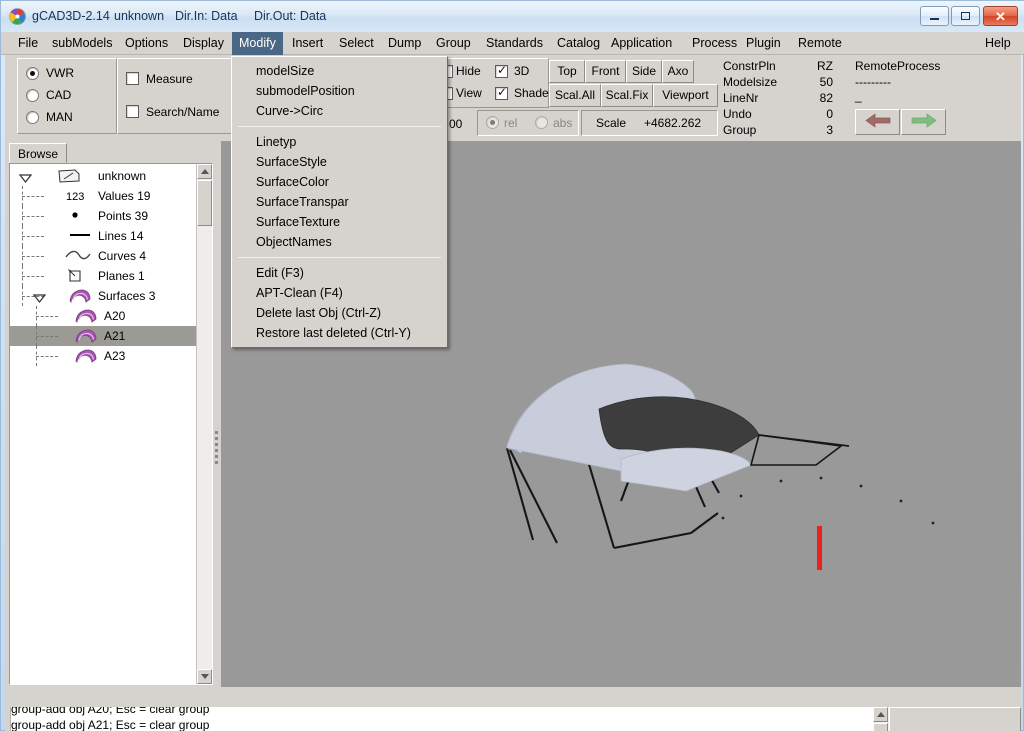 The image size is (1024, 731). What do you see at coordinates (139, 16) in the screenshot?
I see `window-model-name: unknown` at bounding box center [139, 16].